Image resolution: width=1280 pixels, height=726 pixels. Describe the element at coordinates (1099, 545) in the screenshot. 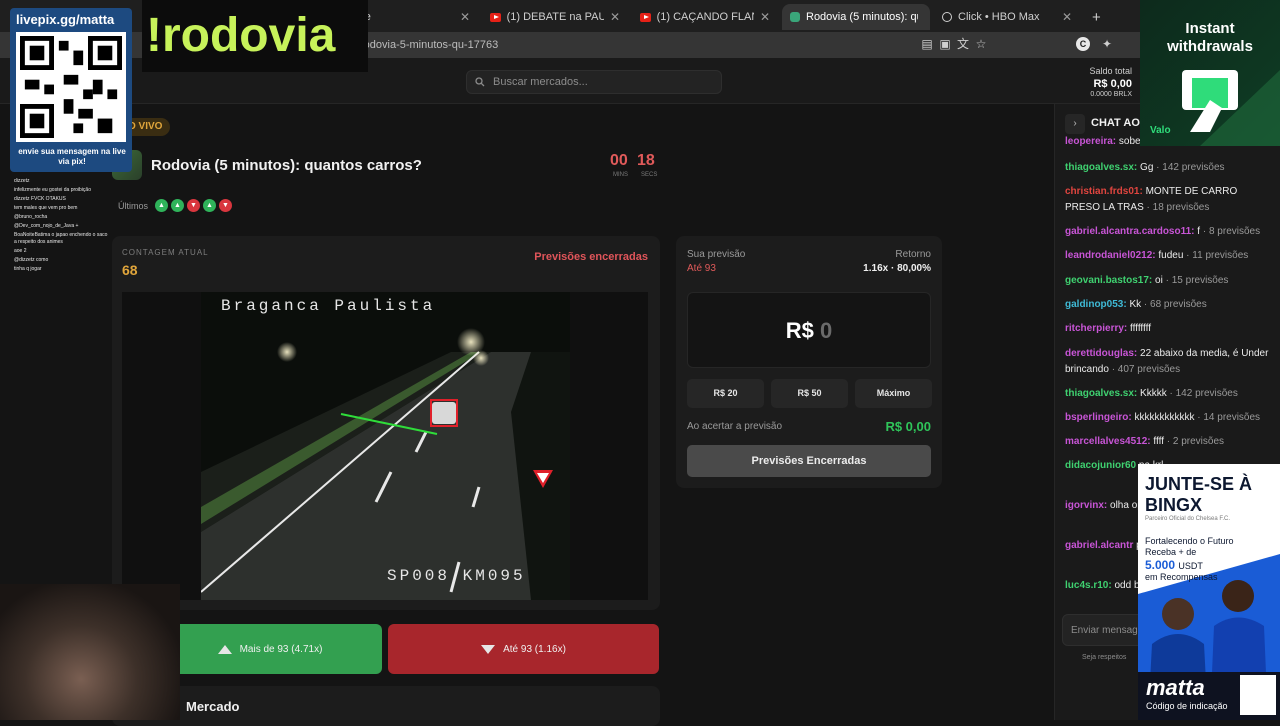

I see `chat-username: gabriel.alcantr` at that location.